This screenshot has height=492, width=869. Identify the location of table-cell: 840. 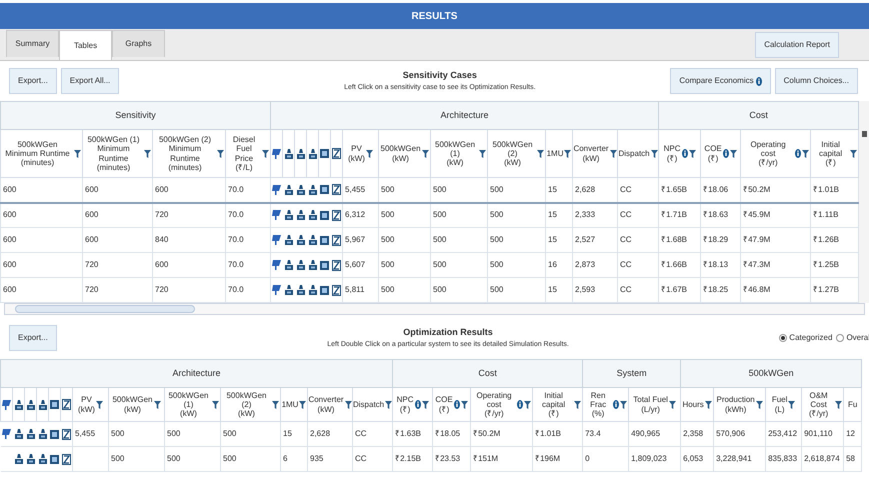
(161, 239).